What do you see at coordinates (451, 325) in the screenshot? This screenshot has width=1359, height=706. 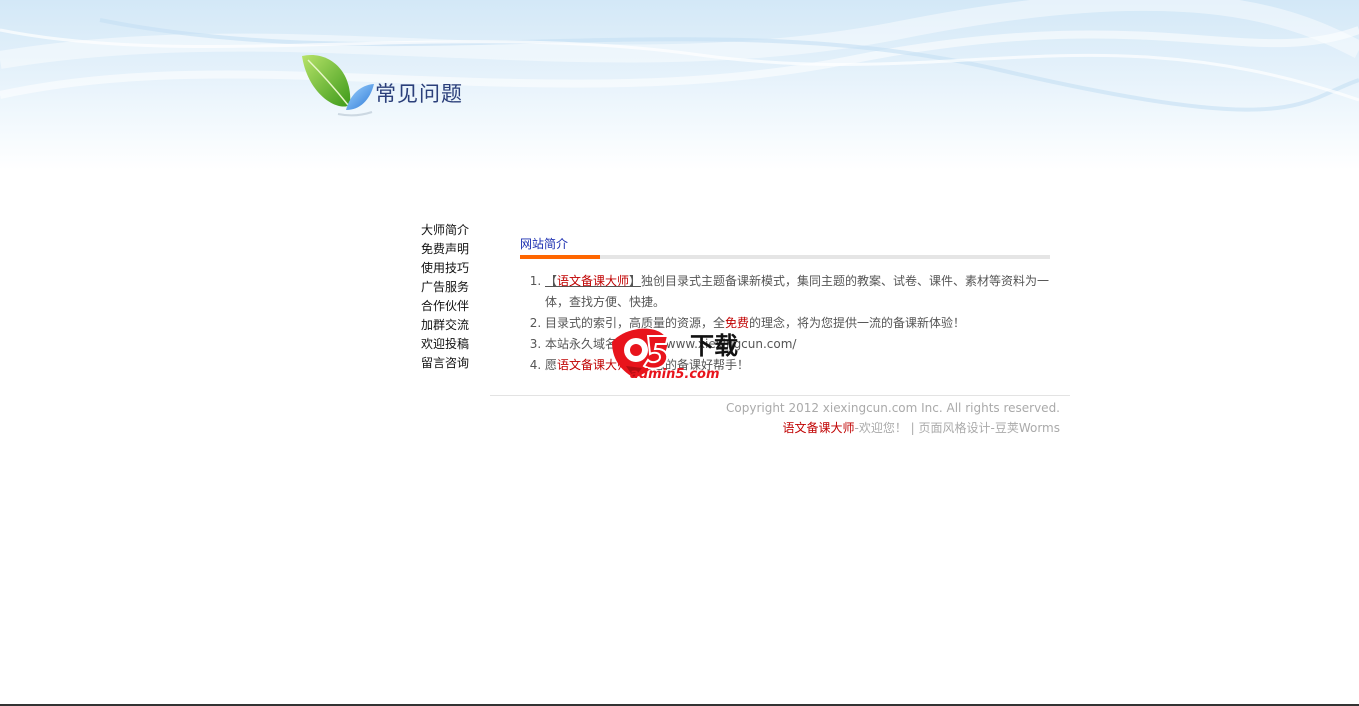 I see `sidebar-item-join-group: 加群交流` at bounding box center [451, 325].